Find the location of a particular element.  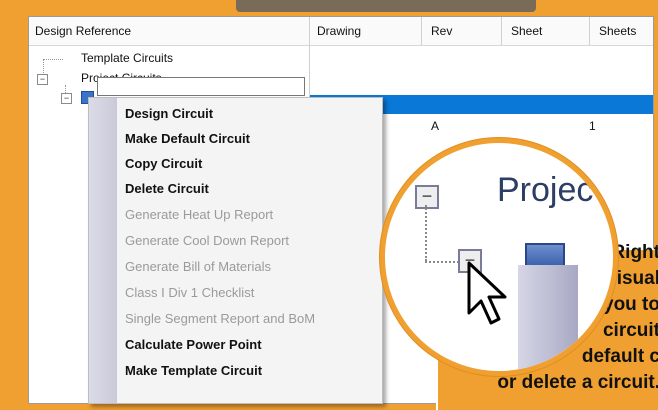

magnified-project-label: Projec is located at coordinates (545, 190).